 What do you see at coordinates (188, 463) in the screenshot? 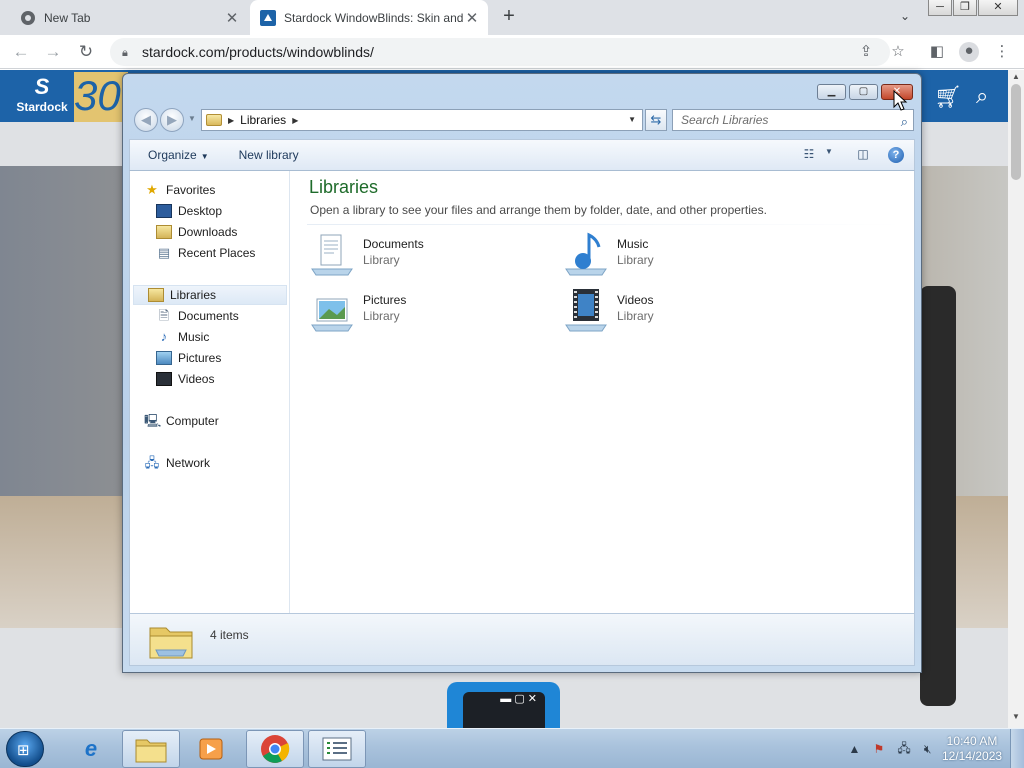
I see `nav-label: Network` at bounding box center [188, 463].